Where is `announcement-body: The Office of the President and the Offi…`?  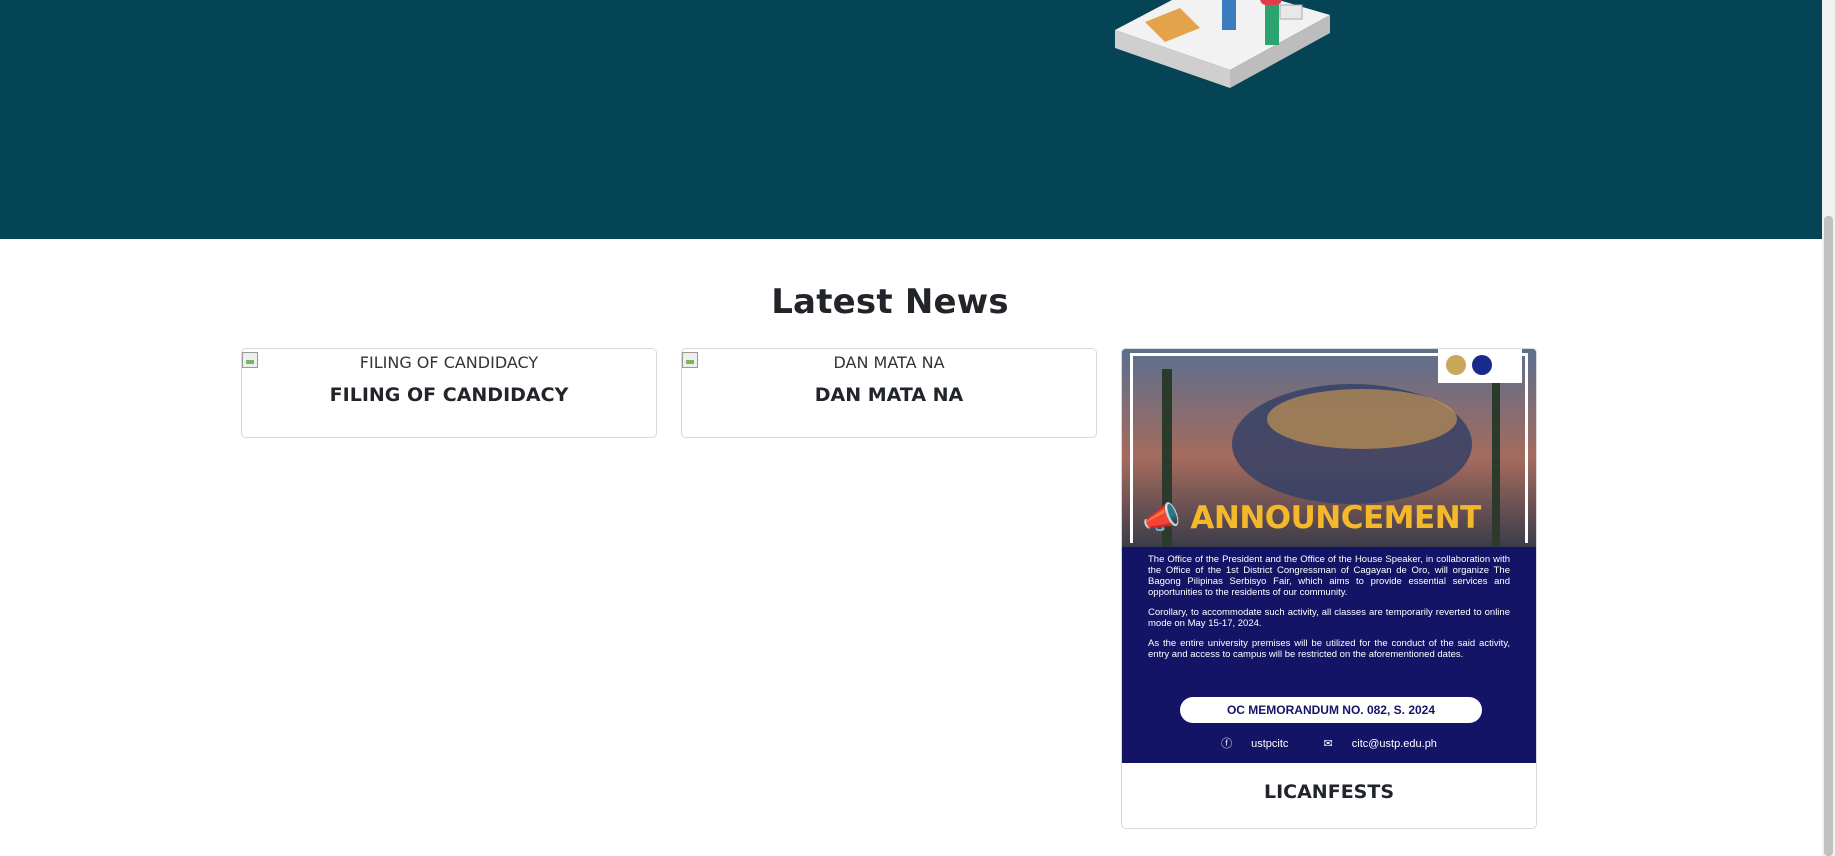
announcement-body: The Office of the President and the Offi… is located at coordinates (1329, 611).